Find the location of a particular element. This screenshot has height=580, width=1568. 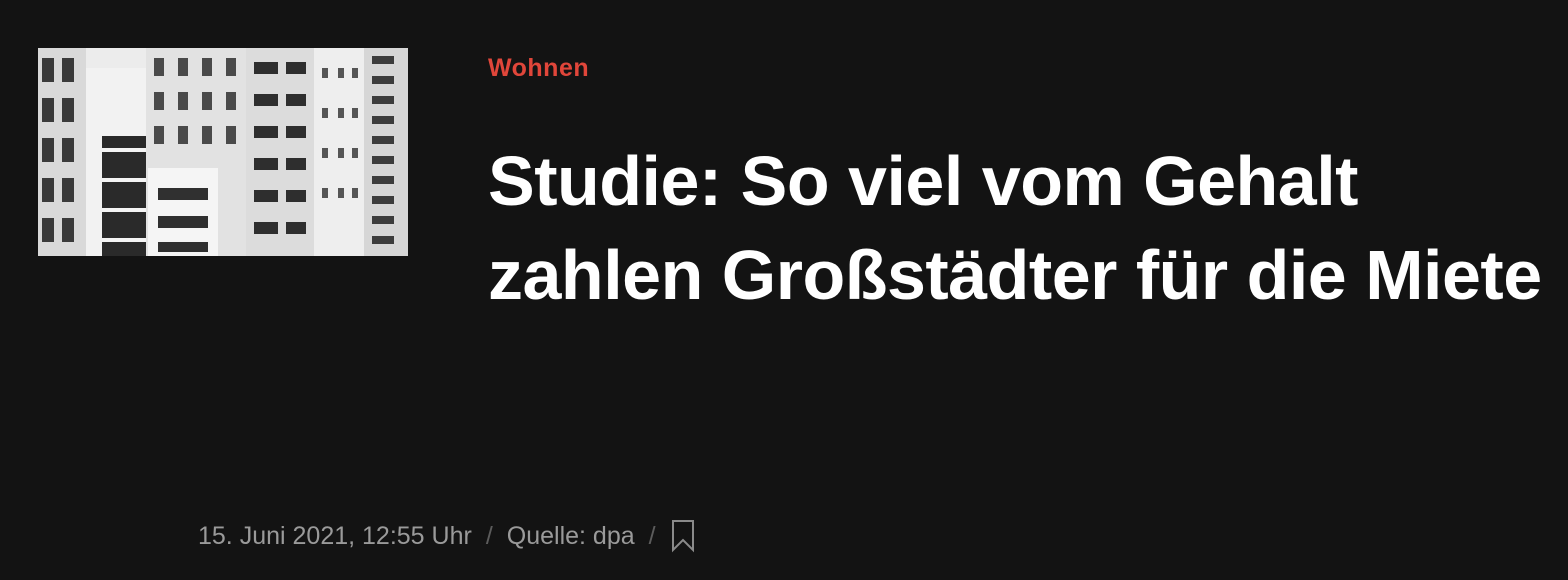

article-kicker: Wohnen is located at coordinates (538, 68).